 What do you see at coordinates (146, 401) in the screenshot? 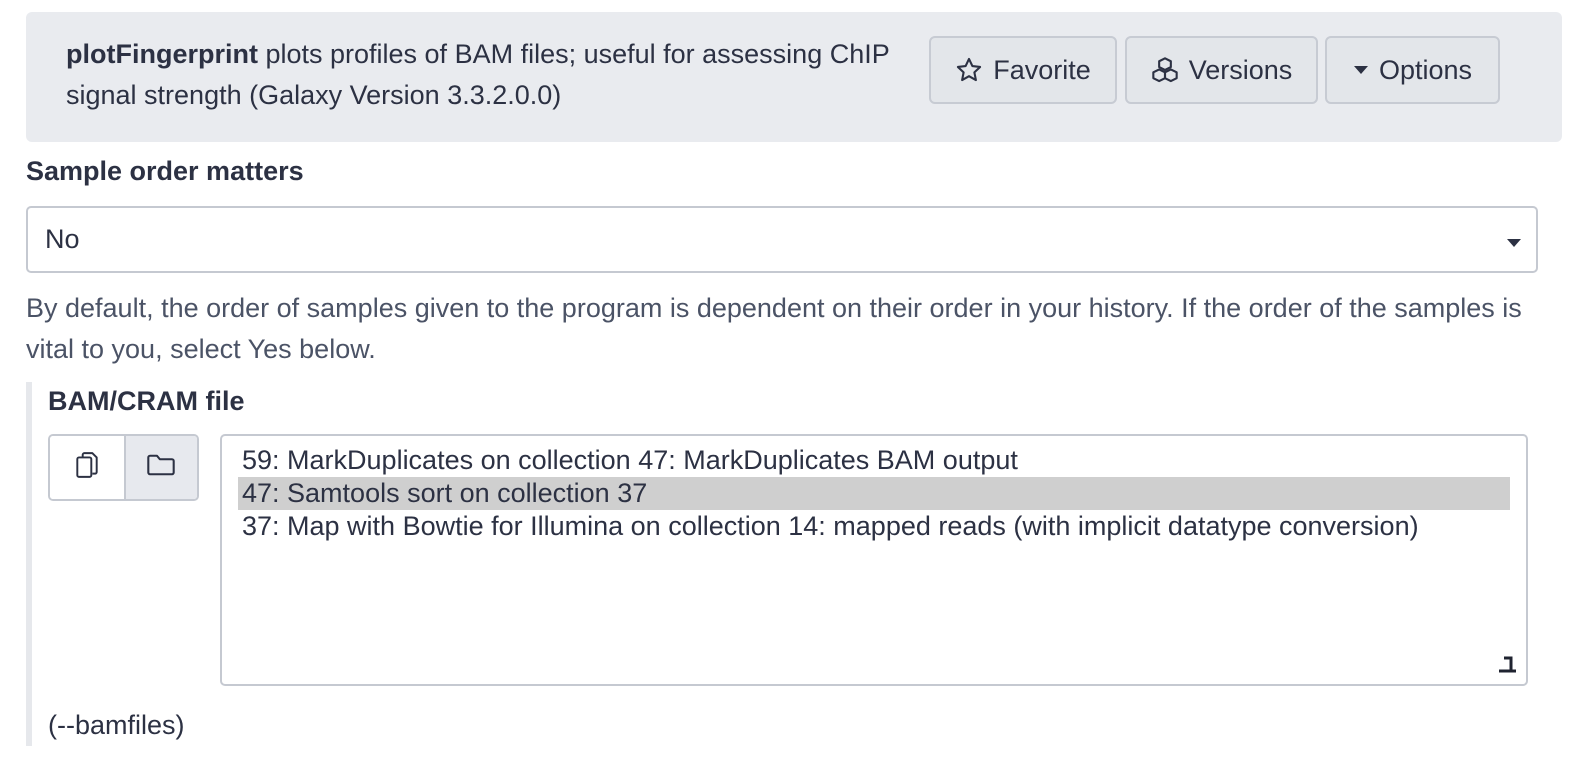
I see `bam-input-label: BAM/CRAM file` at bounding box center [146, 401].